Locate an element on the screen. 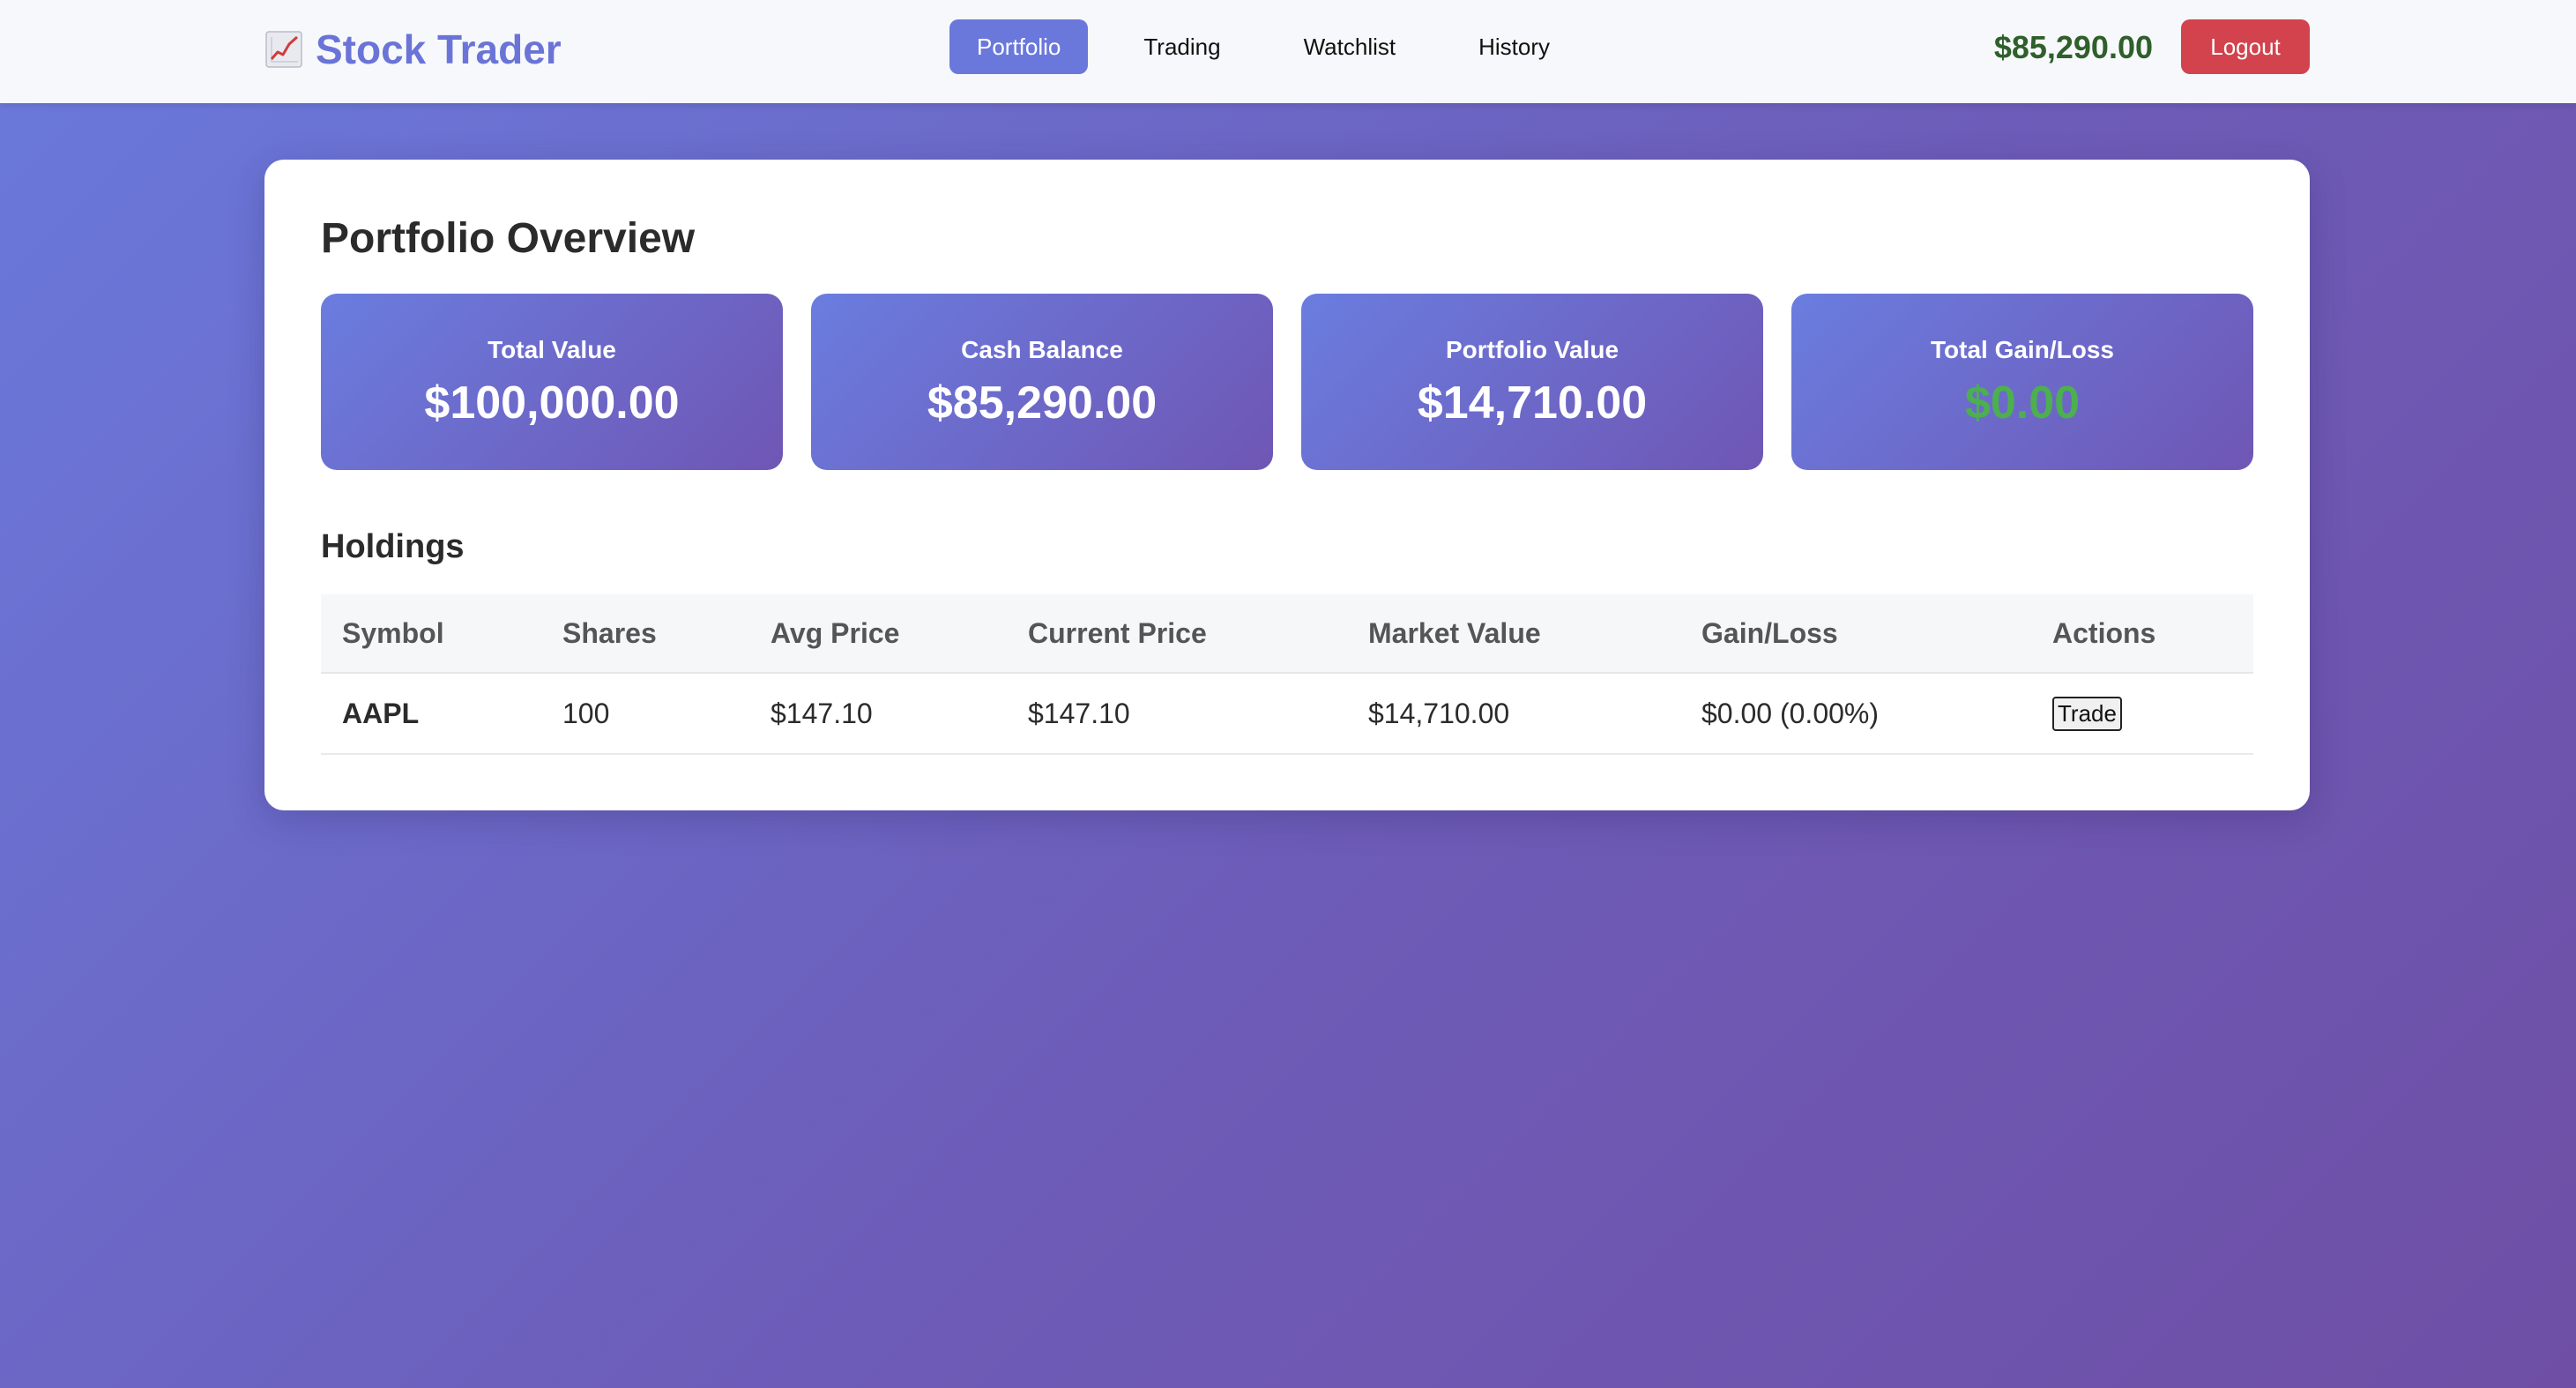 The image size is (2576, 1388). stat-value: $14,710.00 is located at coordinates (1533, 403).